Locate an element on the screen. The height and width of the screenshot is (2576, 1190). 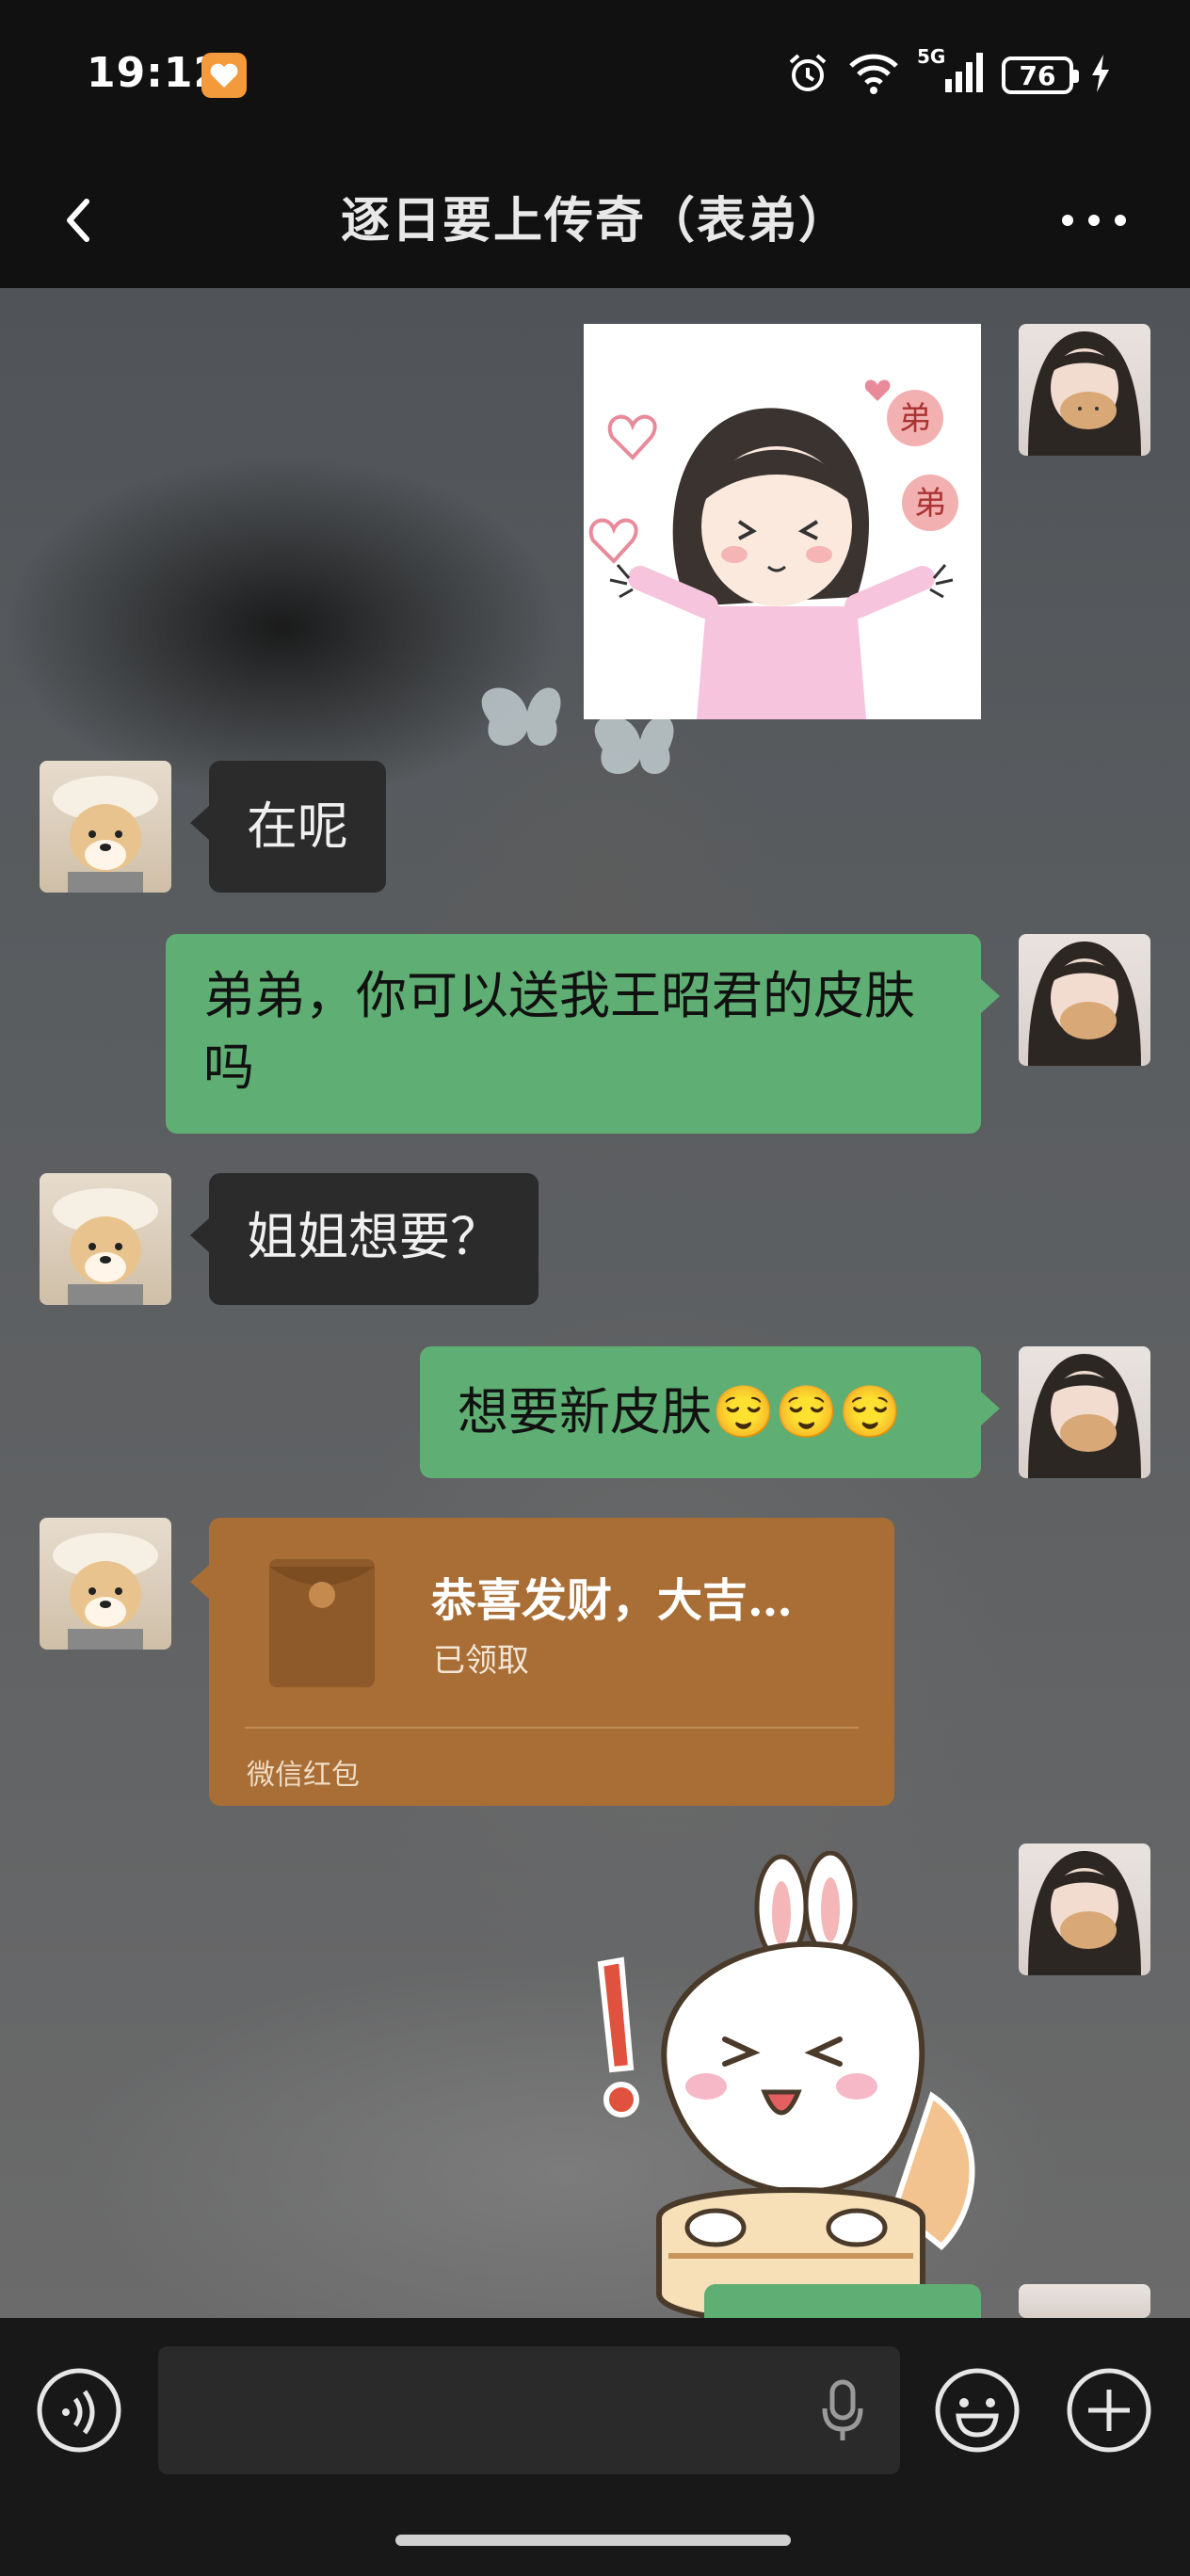
message-bubble-outgoing: 想要新皮肤😌😌😌 is located at coordinates (710, 1412).